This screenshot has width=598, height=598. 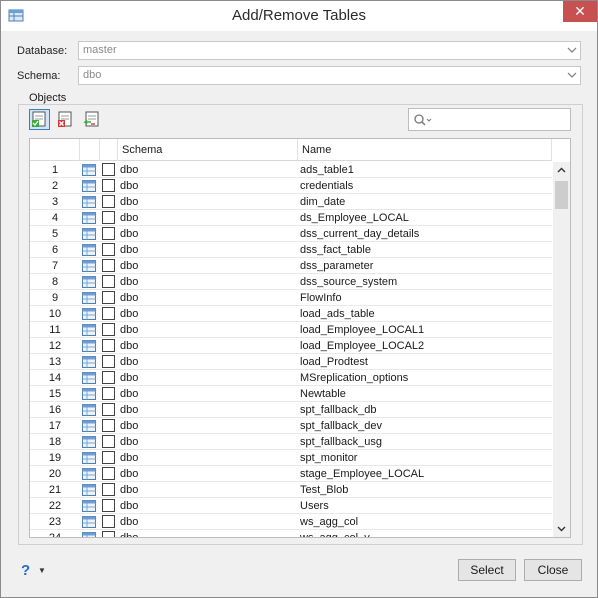 What do you see at coordinates (291, 534) in the screenshot?
I see `table-row: 24 dbo ws_agg_col_v` at bounding box center [291, 534].